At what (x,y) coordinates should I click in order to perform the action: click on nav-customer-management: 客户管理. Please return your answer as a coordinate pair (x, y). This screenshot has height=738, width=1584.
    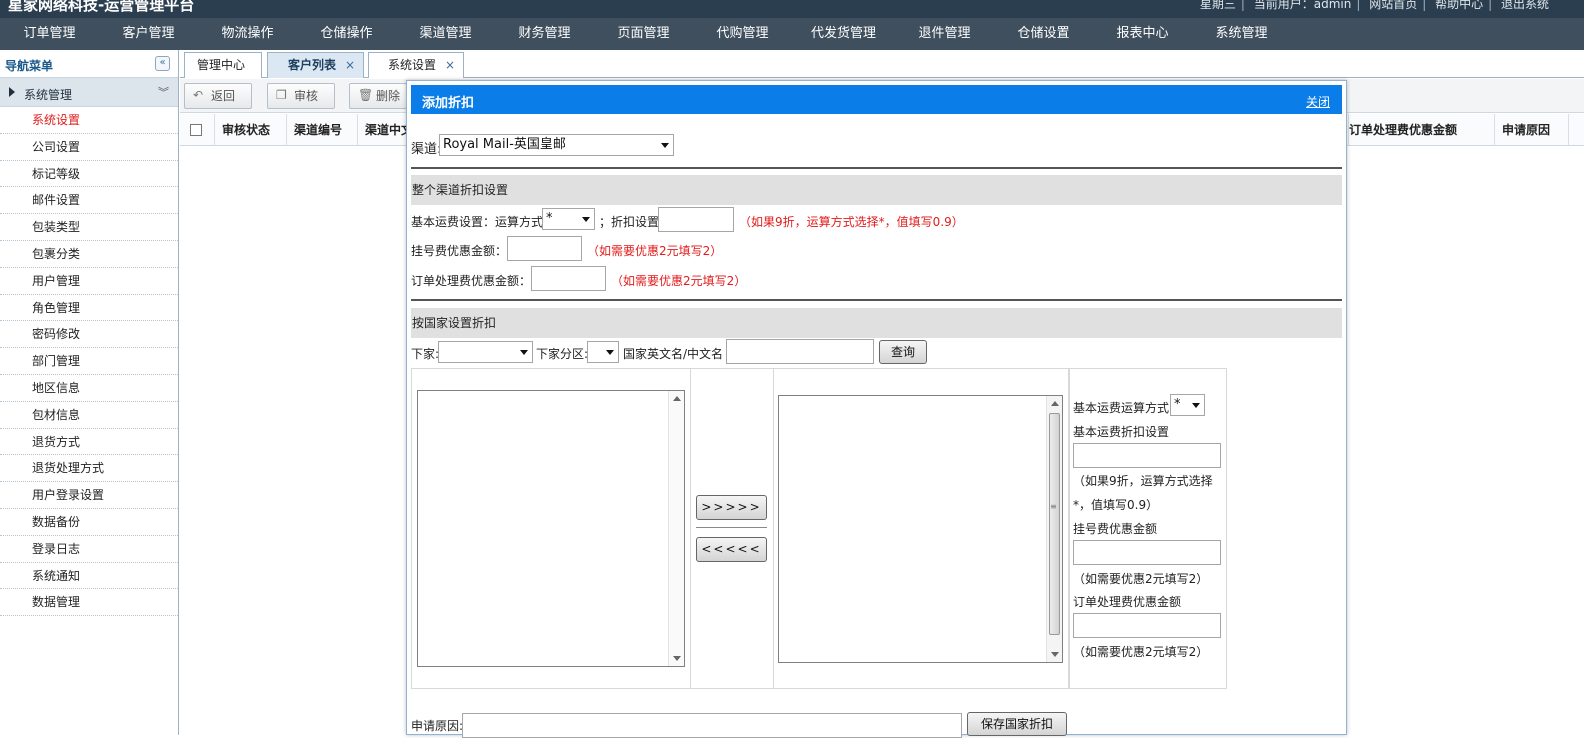
    Looking at the image, I should click on (148, 34).